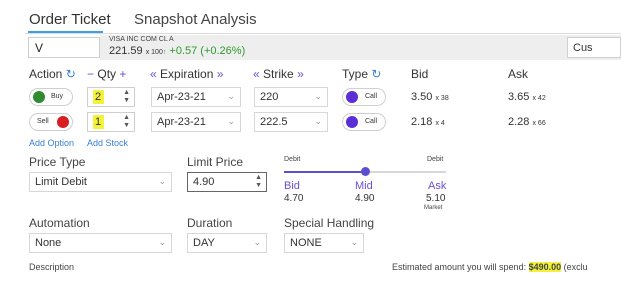  What do you see at coordinates (122, 74) in the screenshot?
I see `qty-increase-icon: +` at bounding box center [122, 74].